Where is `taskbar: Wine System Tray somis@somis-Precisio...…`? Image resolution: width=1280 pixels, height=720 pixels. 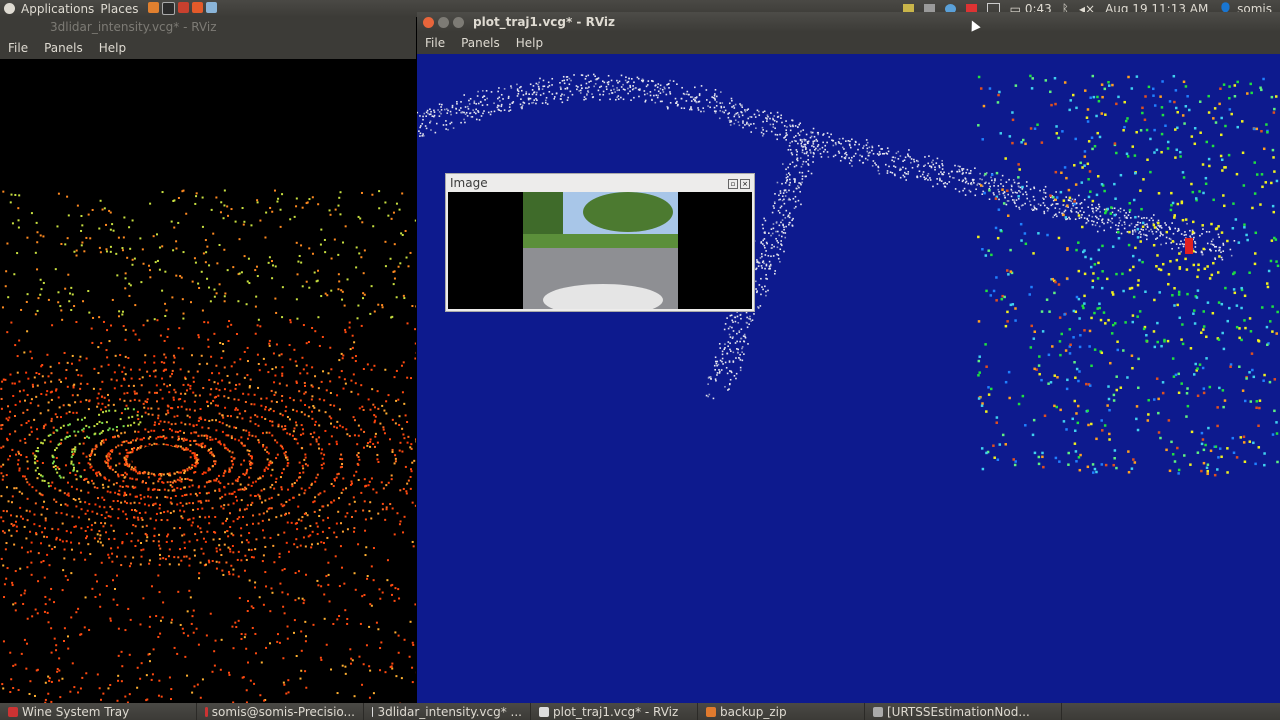 taskbar: Wine System Tray somis@somis-Precisio...… is located at coordinates (640, 711).